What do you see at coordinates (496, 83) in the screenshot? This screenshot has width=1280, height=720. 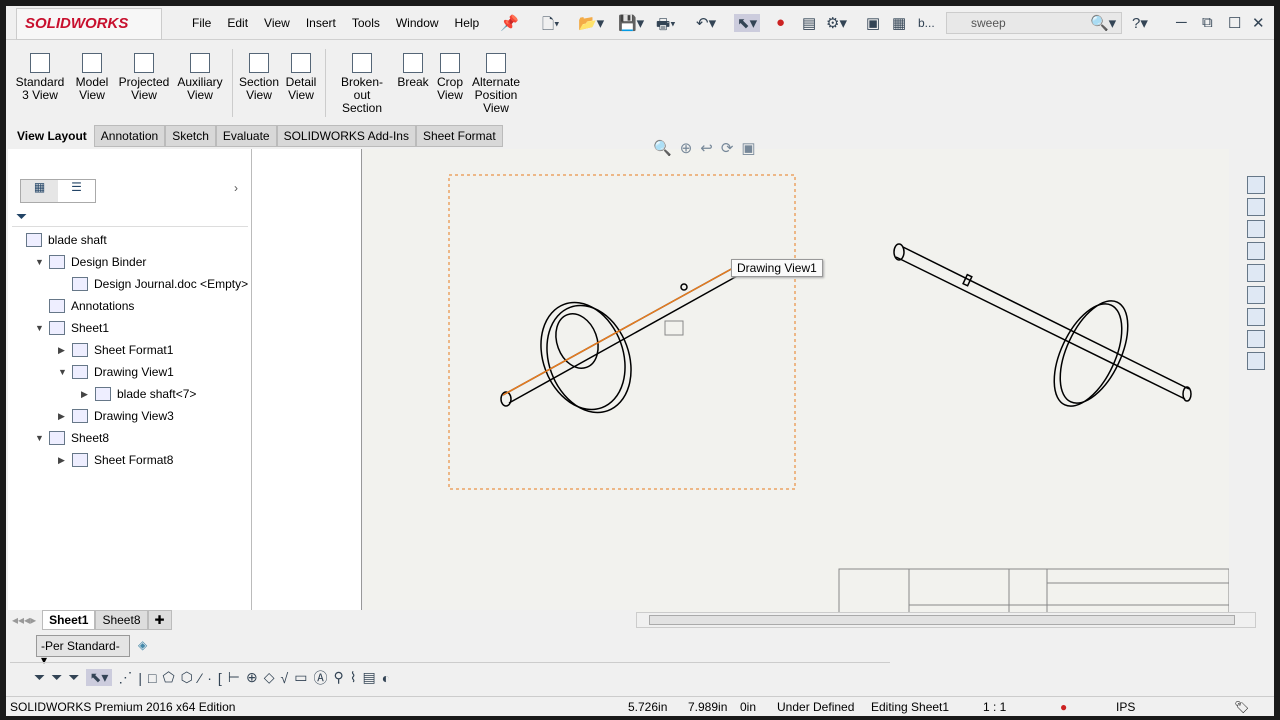 I see `alternate-position-view-button: Alternate Position View` at bounding box center [496, 83].